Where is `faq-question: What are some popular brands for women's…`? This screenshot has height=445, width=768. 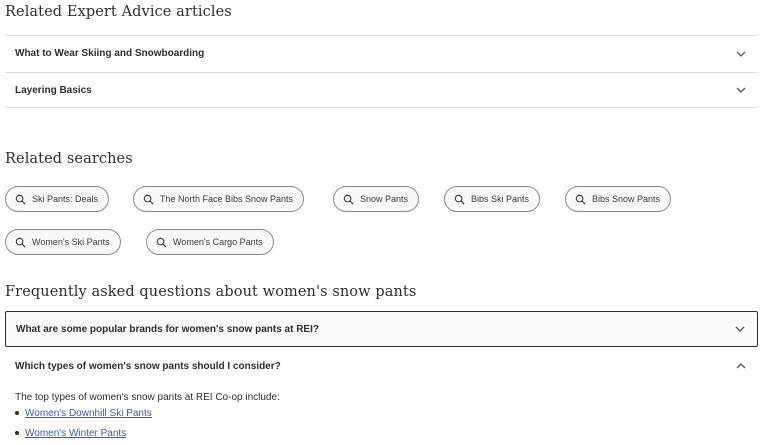 faq-question: What are some popular brands for women's… is located at coordinates (167, 329).